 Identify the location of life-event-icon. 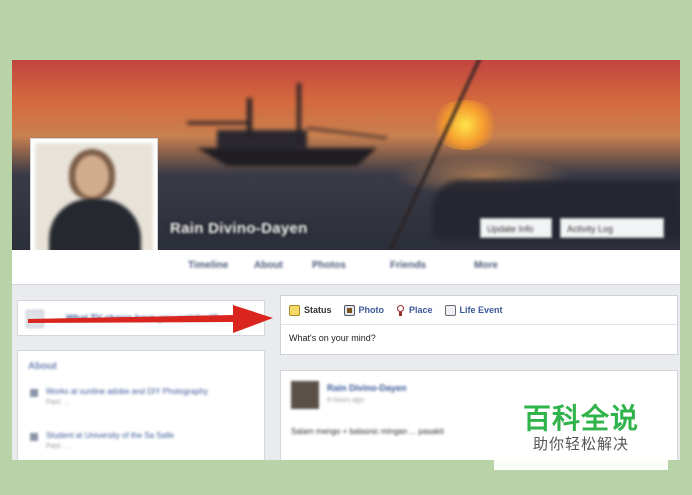
(450, 310).